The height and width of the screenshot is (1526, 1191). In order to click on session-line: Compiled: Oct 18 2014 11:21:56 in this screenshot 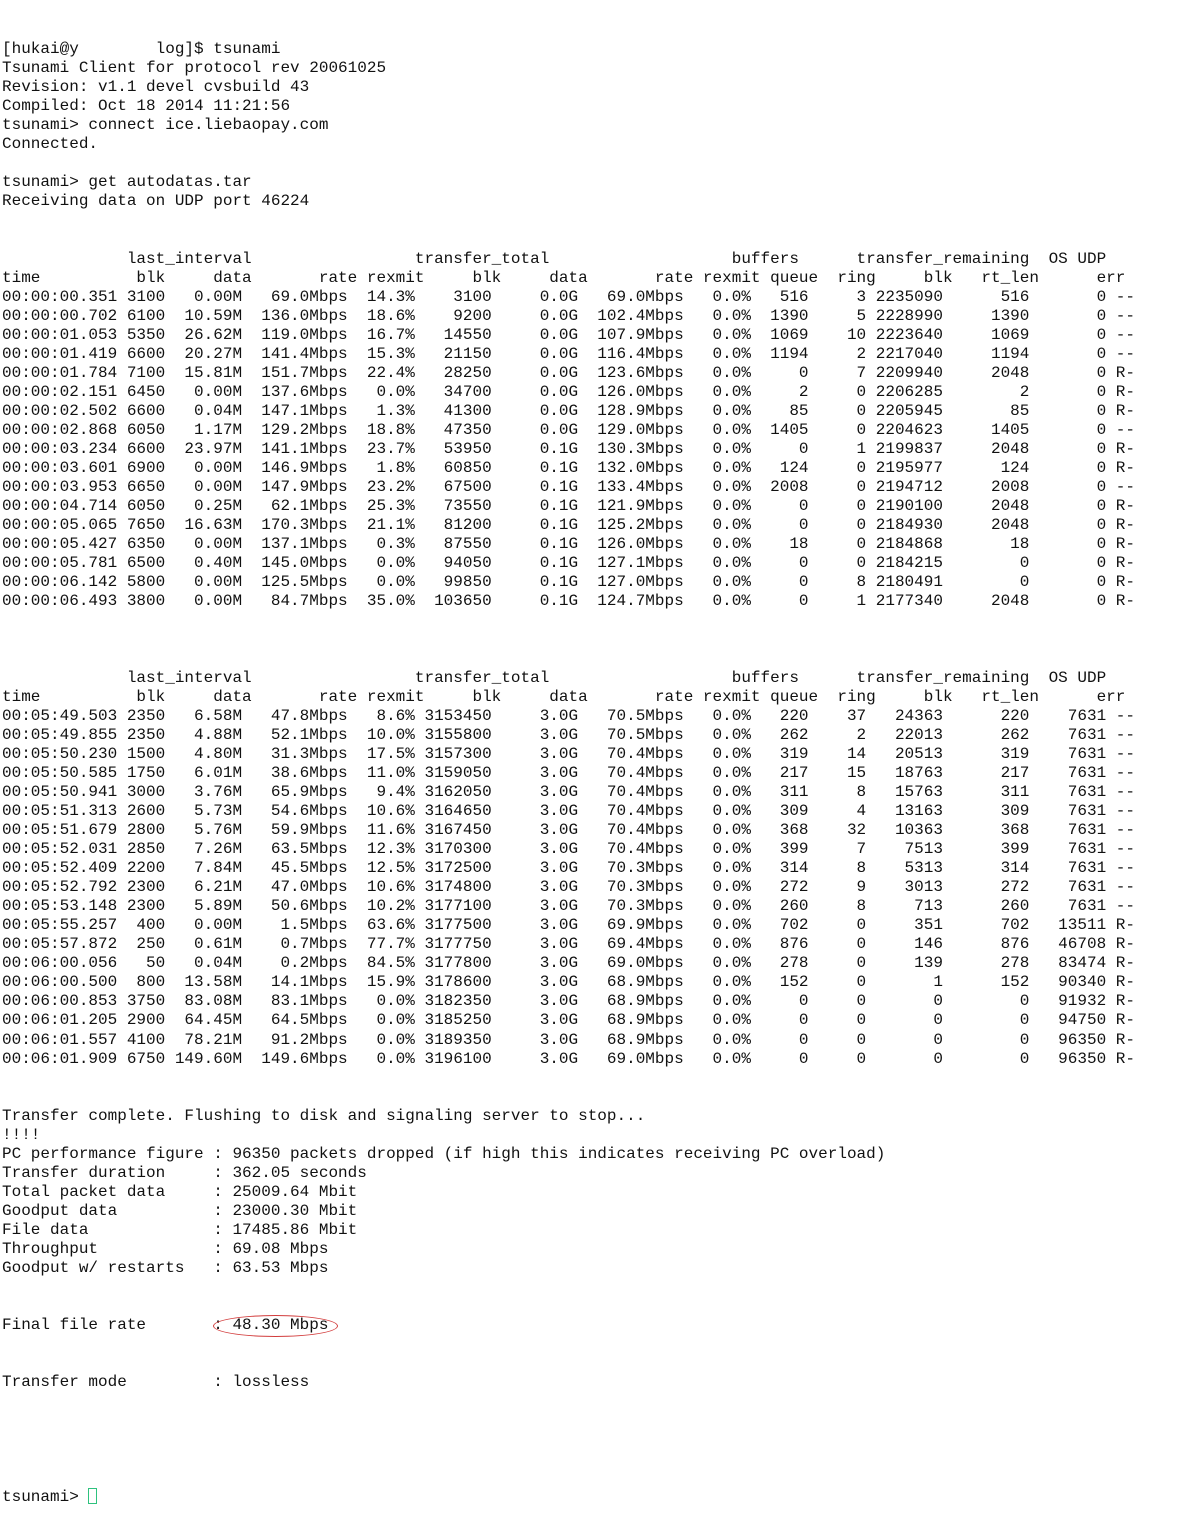, I will do `click(146, 106)`.